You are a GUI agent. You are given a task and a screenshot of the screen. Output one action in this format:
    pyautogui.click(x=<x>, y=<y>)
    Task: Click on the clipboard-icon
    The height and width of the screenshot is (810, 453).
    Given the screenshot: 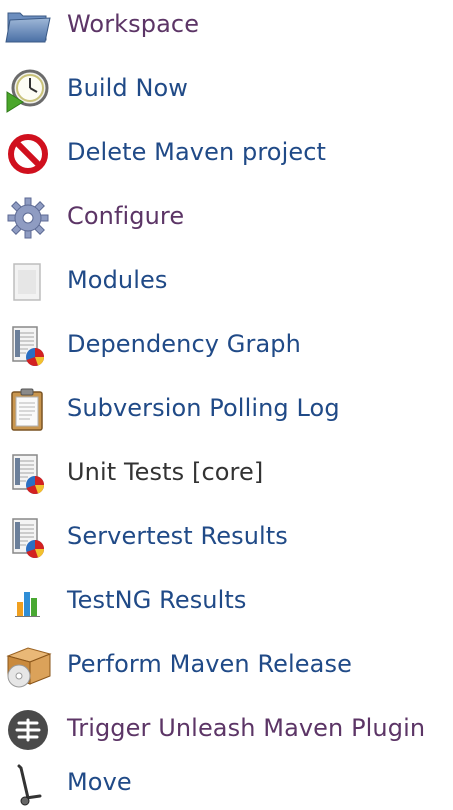 What is the action you would take?
    pyautogui.click(x=28, y=410)
    